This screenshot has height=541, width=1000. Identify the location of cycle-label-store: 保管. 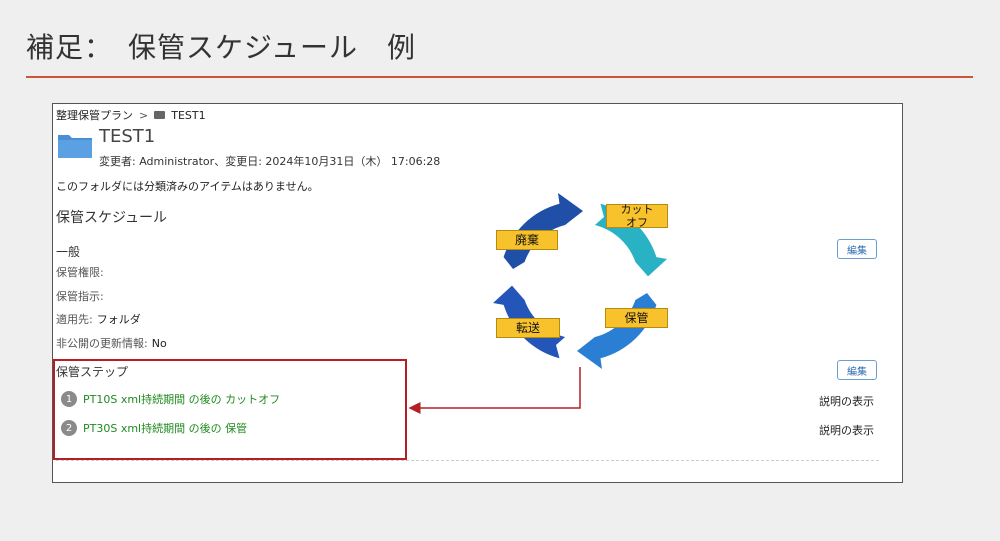
(636, 318).